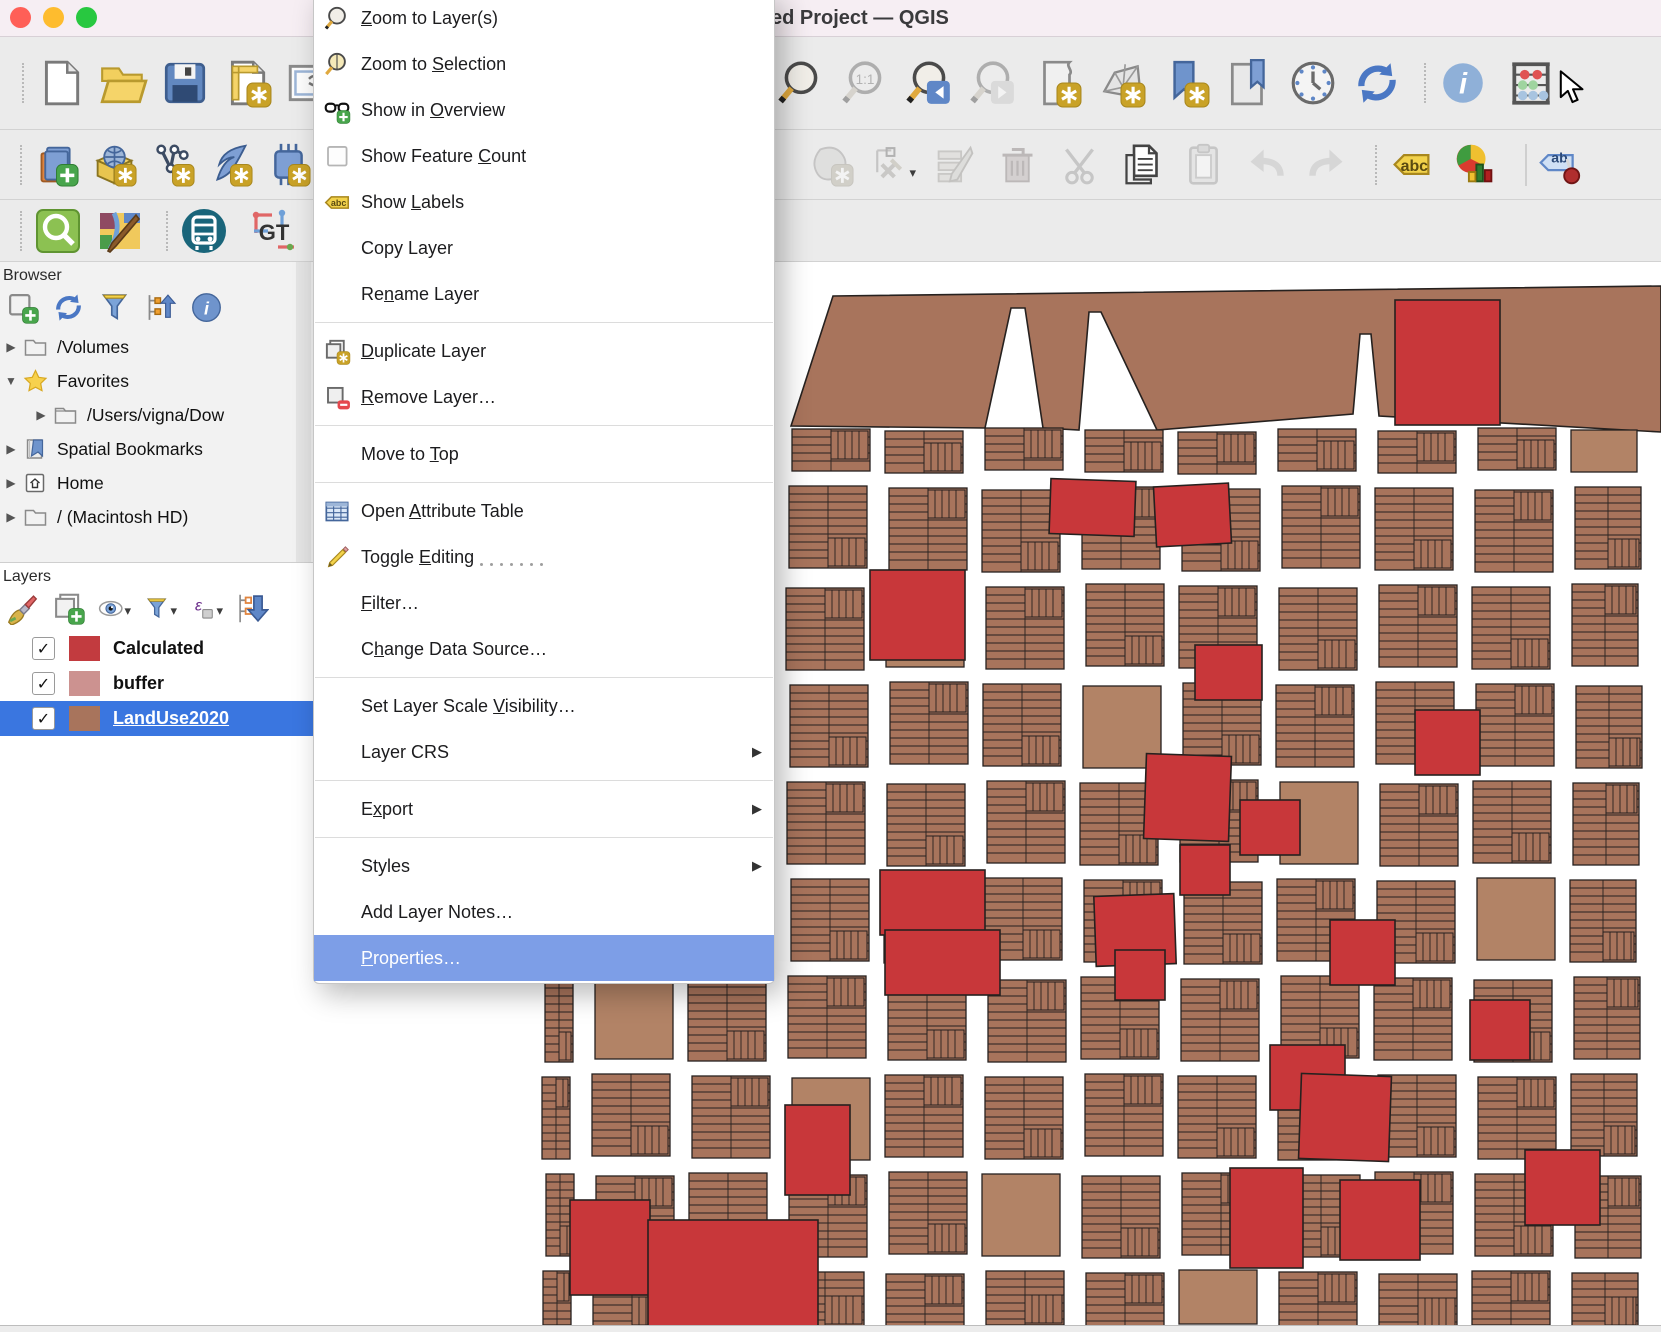 The height and width of the screenshot is (1332, 1661). I want to click on diagrams-icon, so click(1474, 164).